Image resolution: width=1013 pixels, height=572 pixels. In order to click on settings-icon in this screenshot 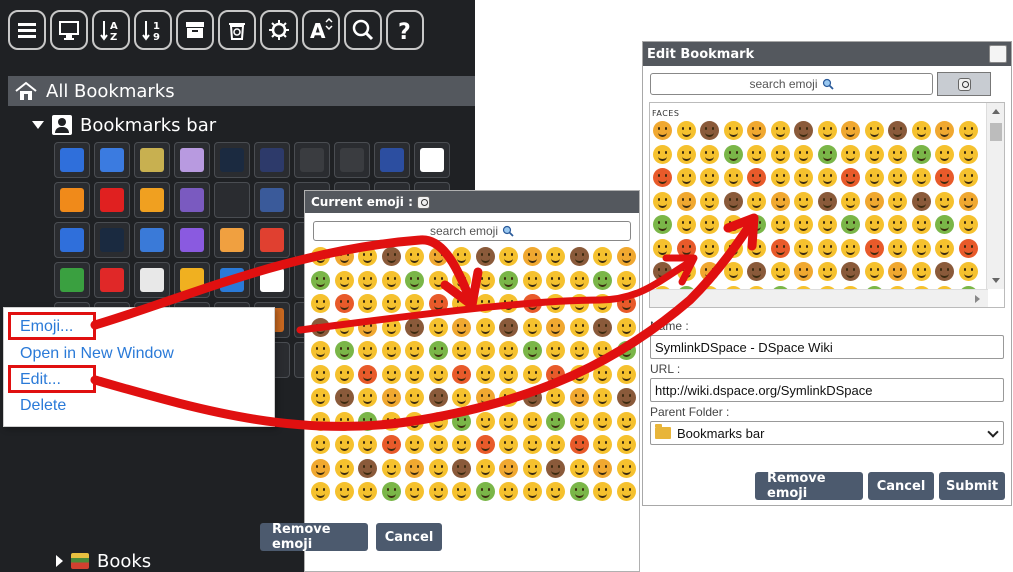, I will do `click(279, 30)`.